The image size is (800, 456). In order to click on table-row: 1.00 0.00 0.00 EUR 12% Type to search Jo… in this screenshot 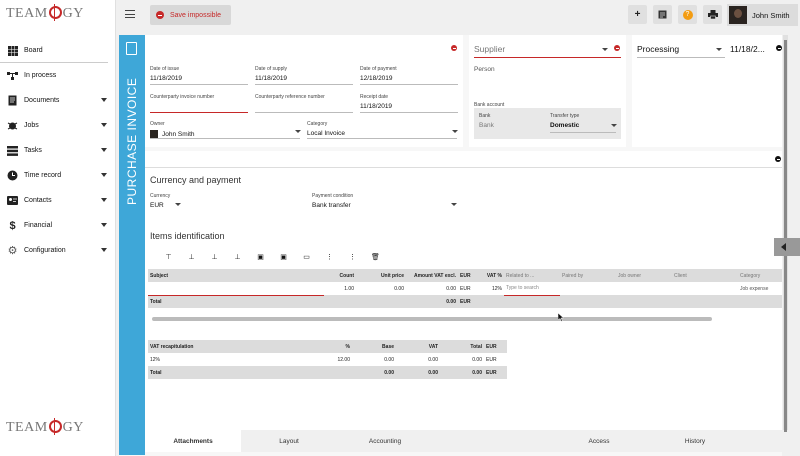, I will do `click(465, 289)`.